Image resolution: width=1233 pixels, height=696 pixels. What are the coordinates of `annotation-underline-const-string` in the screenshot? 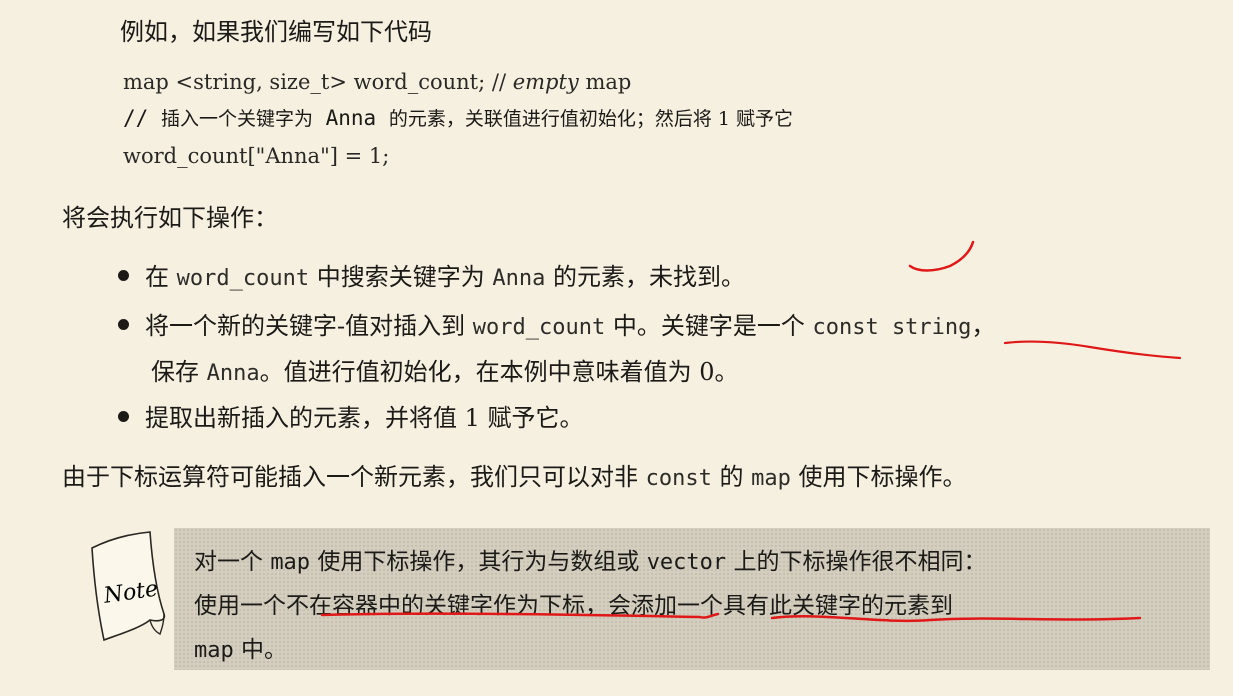 It's located at (1092, 350).